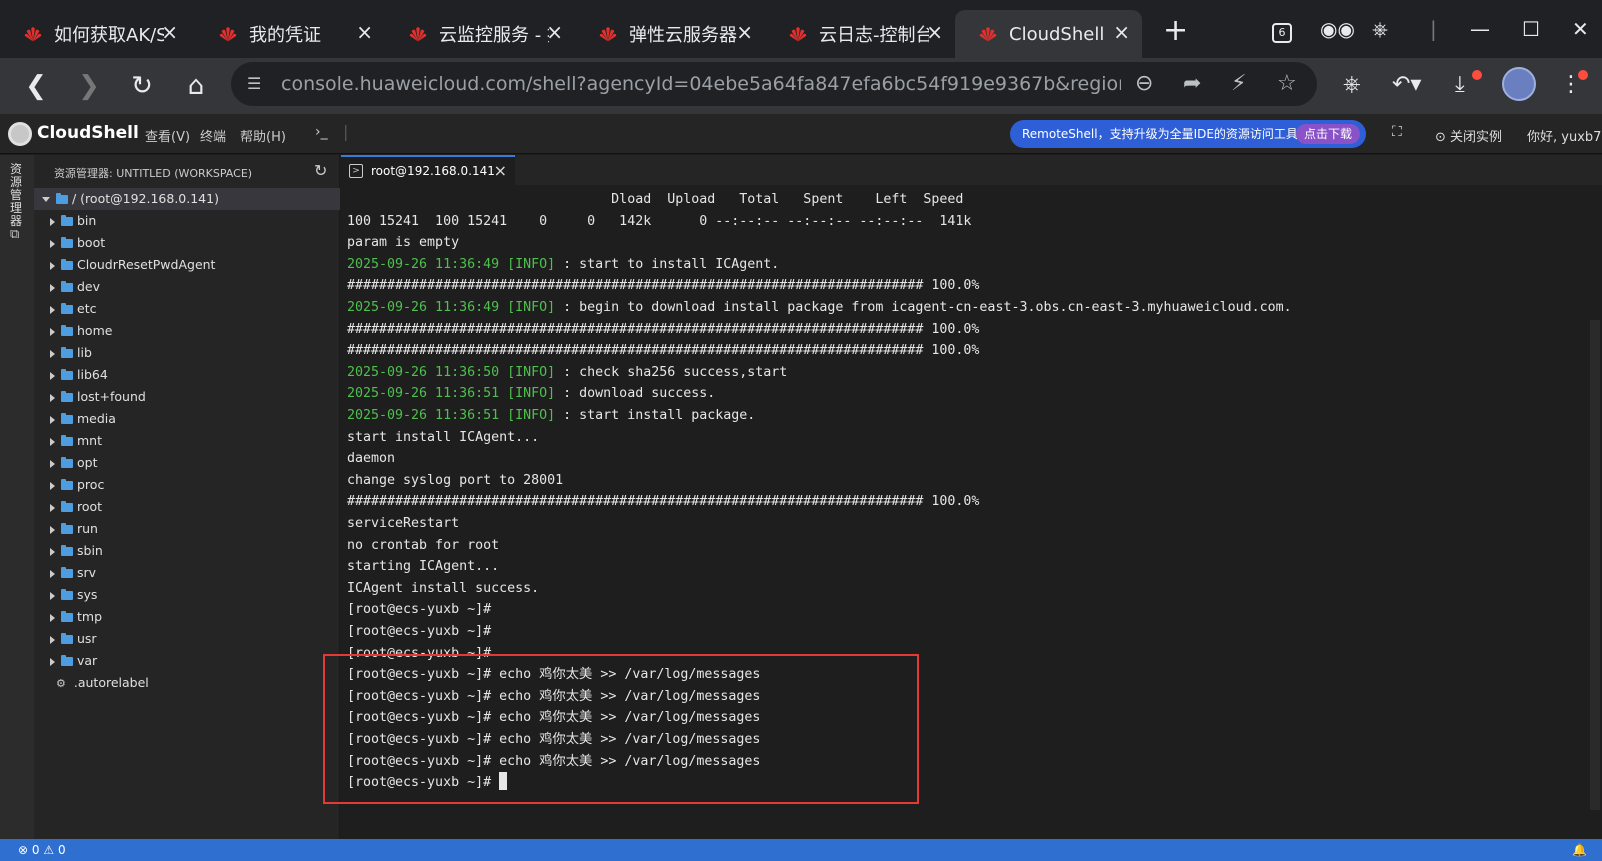 The height and width of the screenshot is (861, 1602). Describe the element at coordinates (187, 485) in the screenshot. I see `folder-item: proc` at that location.